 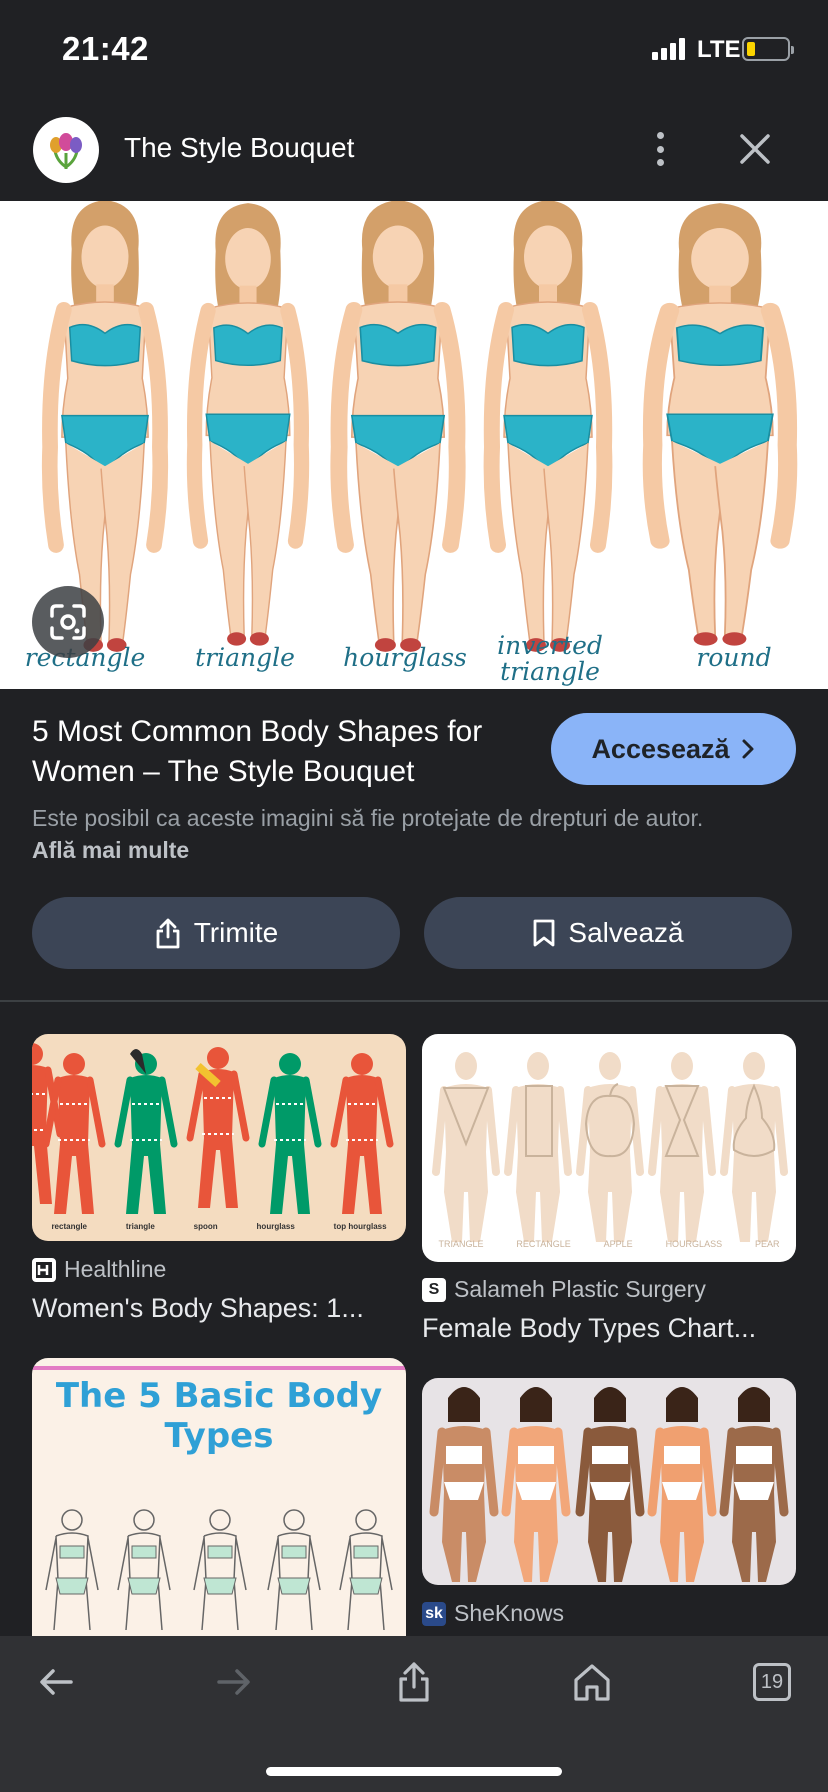 What do you see at coordinates (544, 933) in the screenshot?
I see `bookmark-icon` at bounding box center [544, 933].